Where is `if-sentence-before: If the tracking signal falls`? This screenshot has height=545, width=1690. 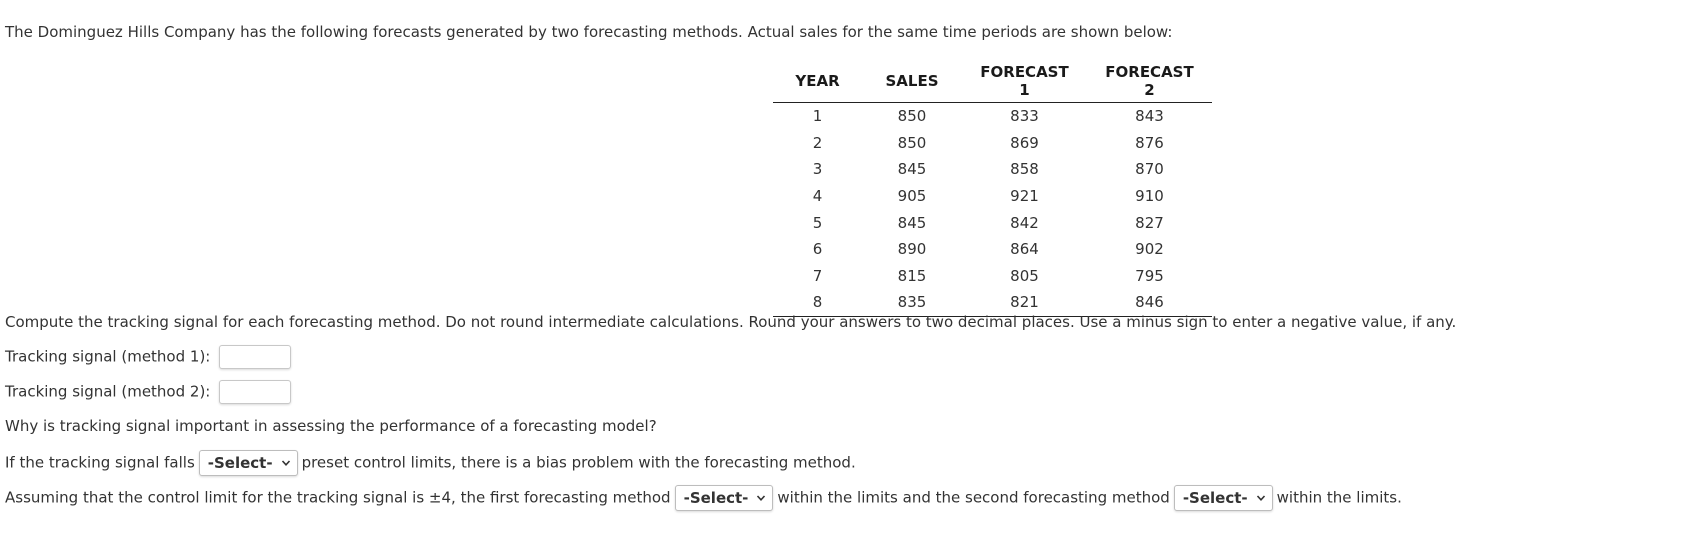
if-sentence-before: If the tracking signal falls is located at coordinates (100, 462).